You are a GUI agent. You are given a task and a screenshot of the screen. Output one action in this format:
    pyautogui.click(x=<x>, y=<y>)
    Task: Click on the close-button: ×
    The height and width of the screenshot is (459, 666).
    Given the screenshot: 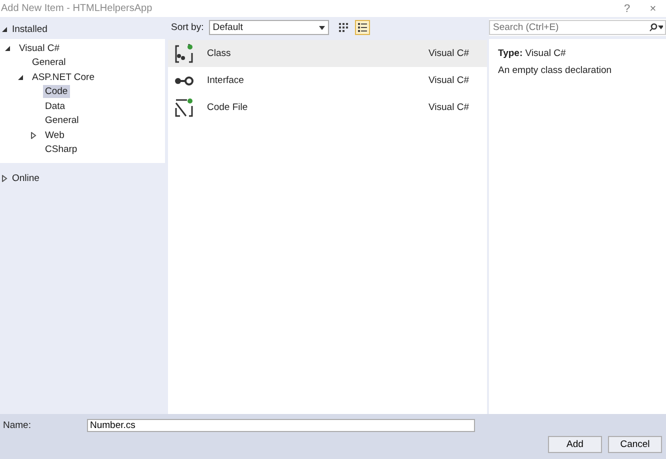 What is the action you would take?
    pyautogui.click(x=653, y=8)
    